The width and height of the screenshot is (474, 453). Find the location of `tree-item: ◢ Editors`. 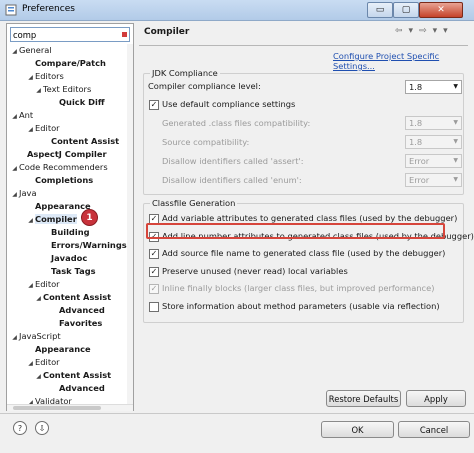

tree-item: ◢ Editors is located at coordinates (45, 76).